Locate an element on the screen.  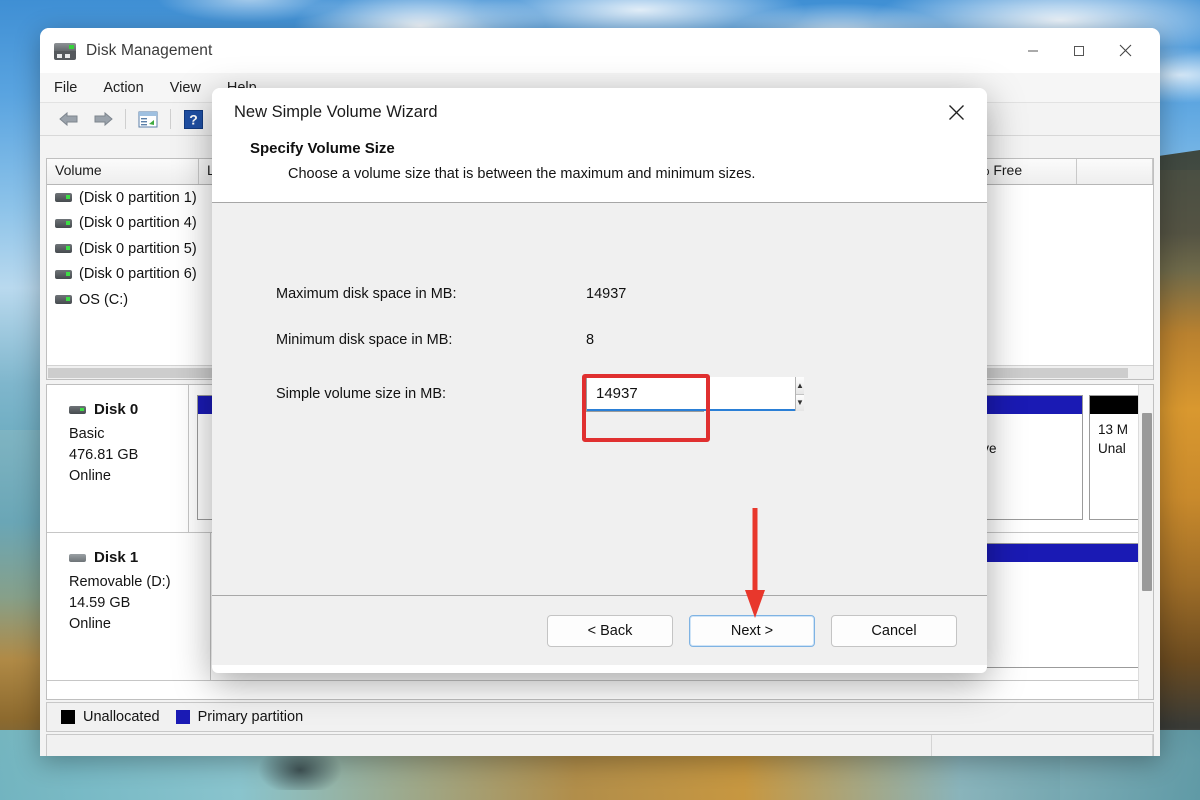
wizard-title: New Simple Volume Wizard is located at coordinates (336, 111).